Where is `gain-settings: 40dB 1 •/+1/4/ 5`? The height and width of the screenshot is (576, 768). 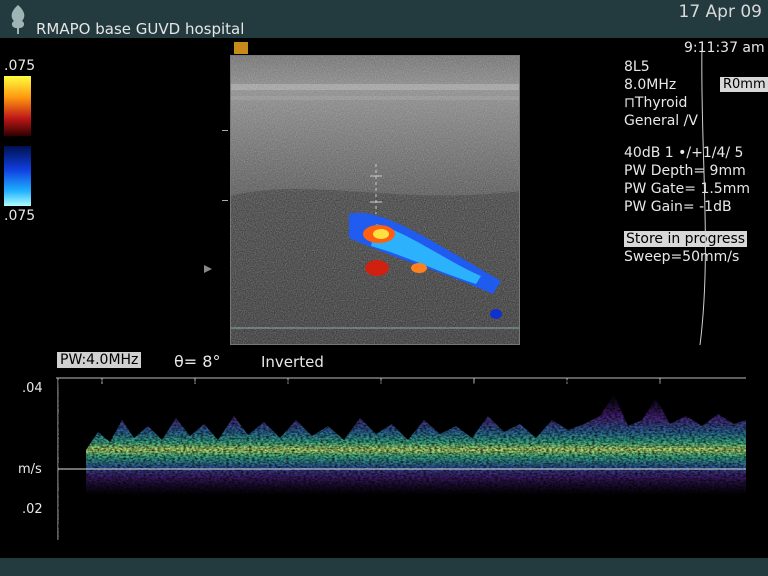 gain-settings: 40dB 1 •/+1/4/ 5 is located at coordinates (684, 153).